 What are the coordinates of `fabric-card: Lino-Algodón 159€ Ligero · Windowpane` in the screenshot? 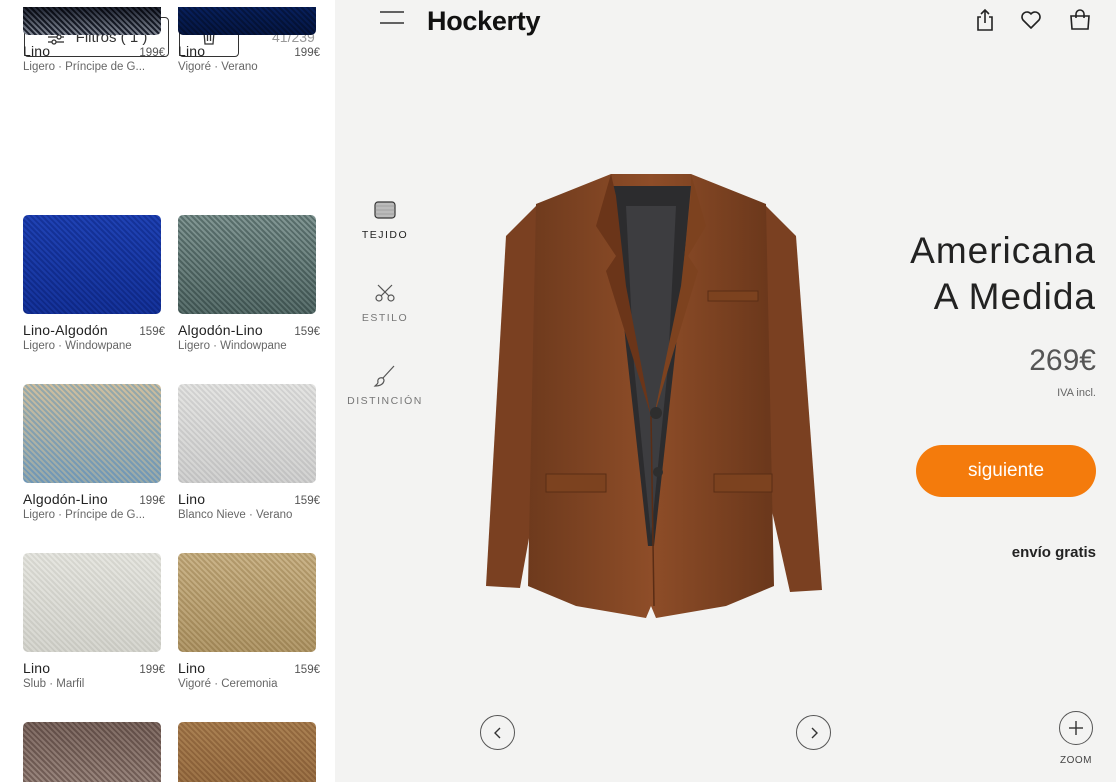 It's located at (94, 283).